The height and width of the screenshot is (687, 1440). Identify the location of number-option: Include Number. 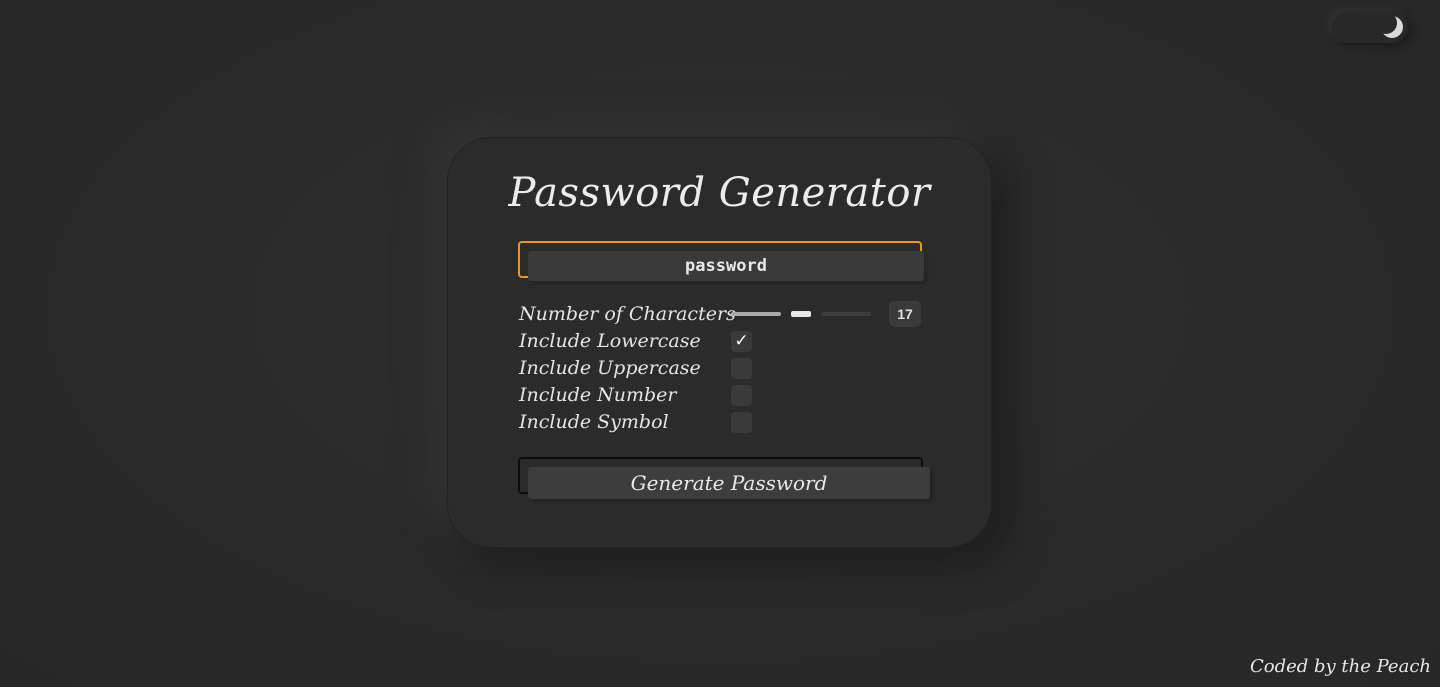
(724, 395).